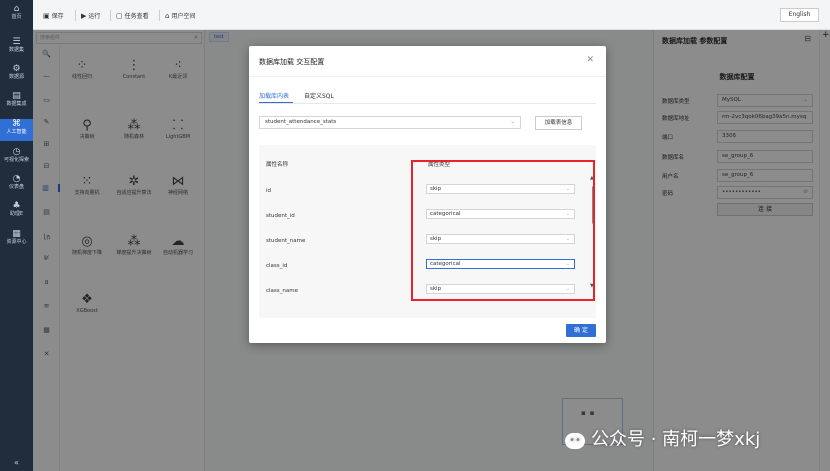 This screenshot has width=830, height=471. Describe the element at coordinates (16, 206) in the screenshot. I see `org-icon: ♣` at that location.